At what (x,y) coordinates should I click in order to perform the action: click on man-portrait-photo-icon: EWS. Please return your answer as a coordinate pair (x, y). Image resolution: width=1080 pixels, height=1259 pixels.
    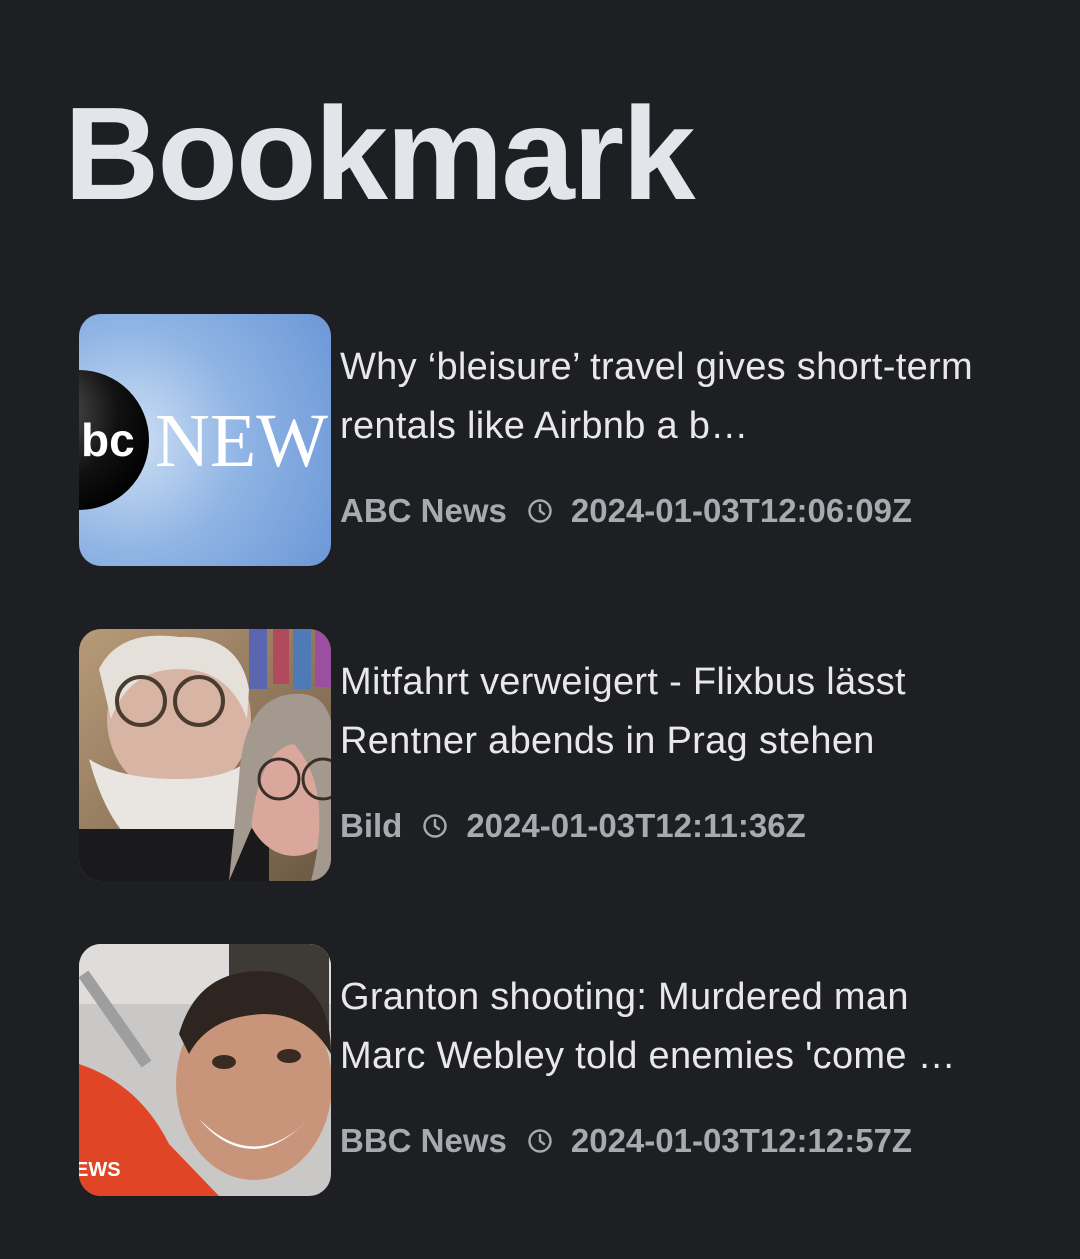
    Looking at the image, I should click on (205, 1070).